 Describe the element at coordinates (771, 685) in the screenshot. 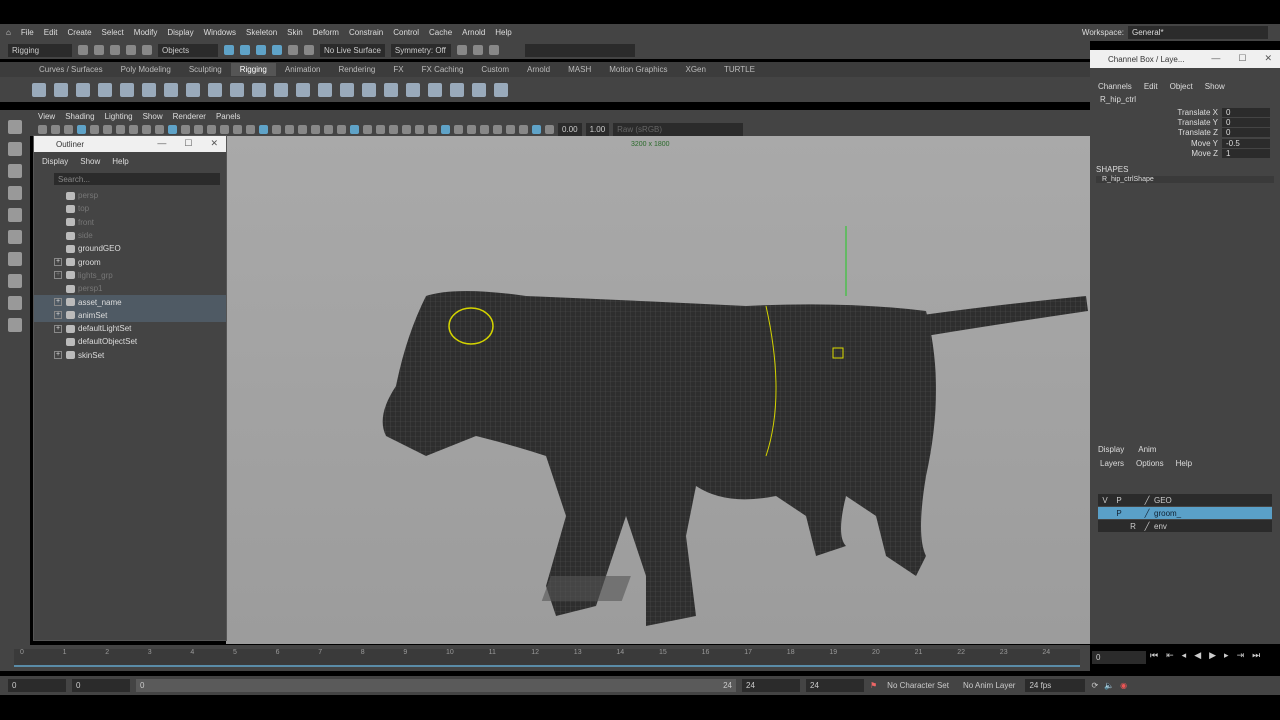

I see `playback-end-field: 24` at that location.